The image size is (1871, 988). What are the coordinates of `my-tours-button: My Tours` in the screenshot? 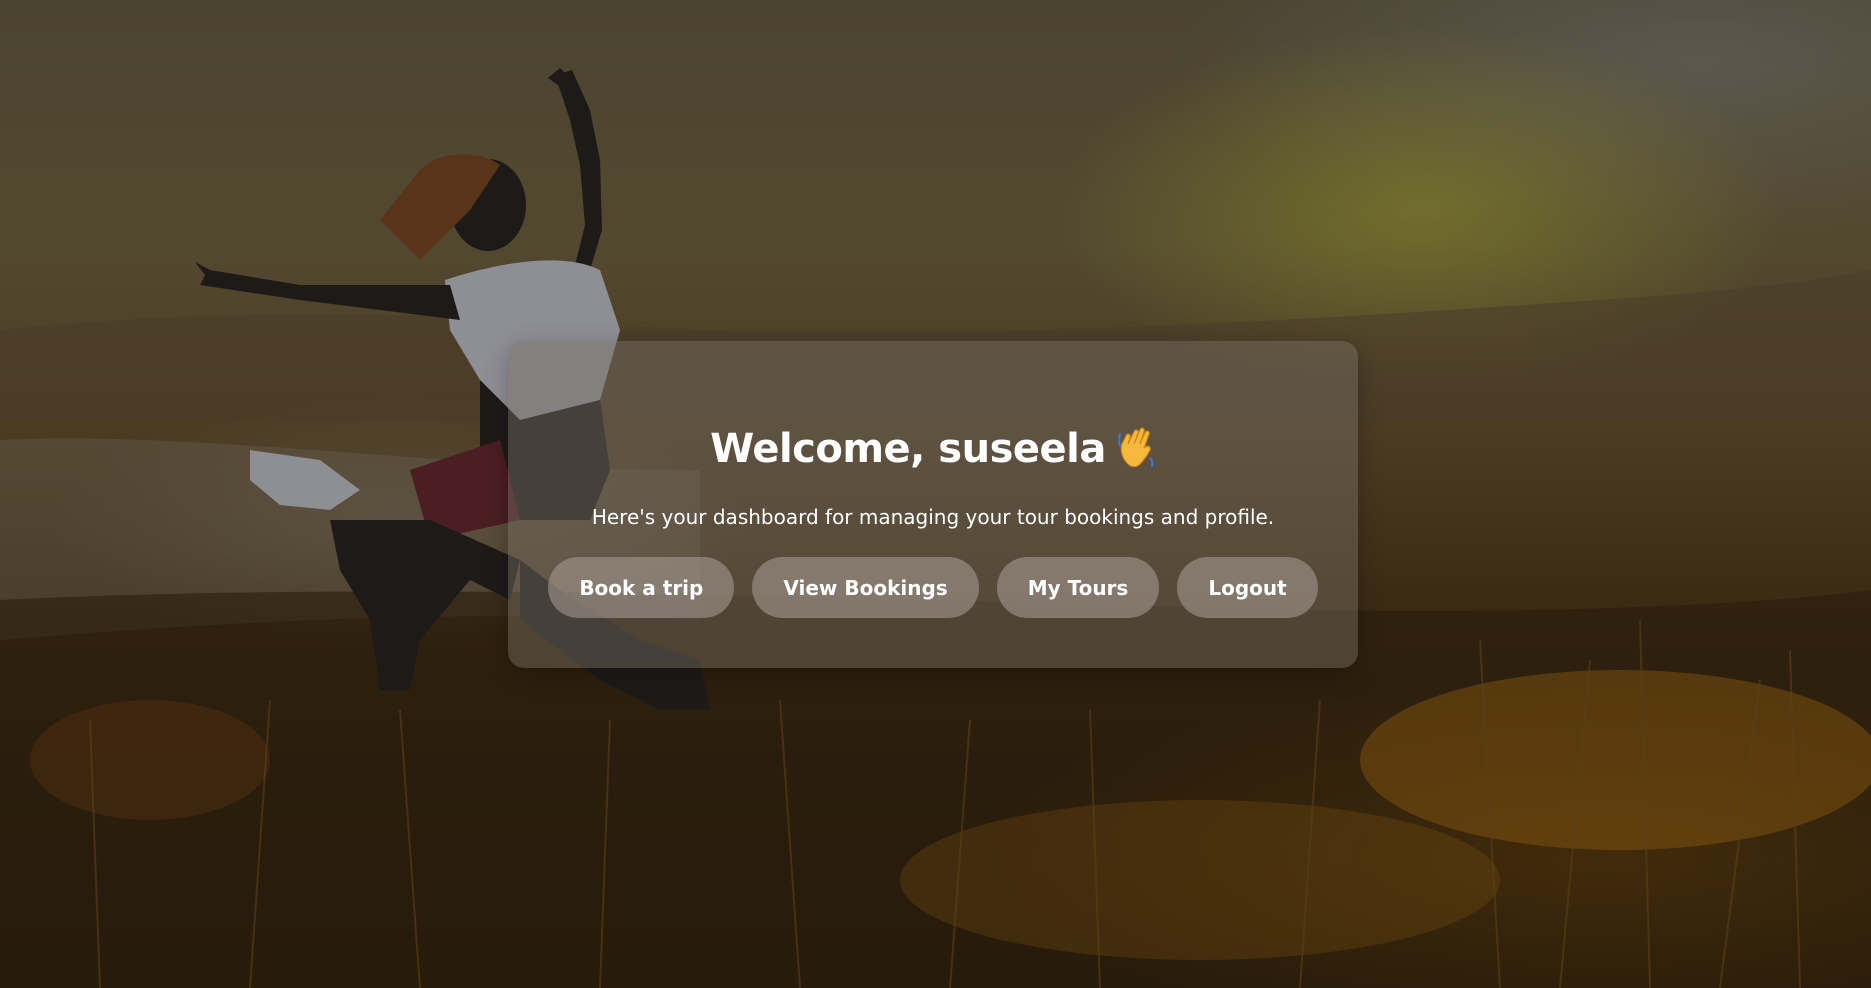 It's located at (1078, 587).